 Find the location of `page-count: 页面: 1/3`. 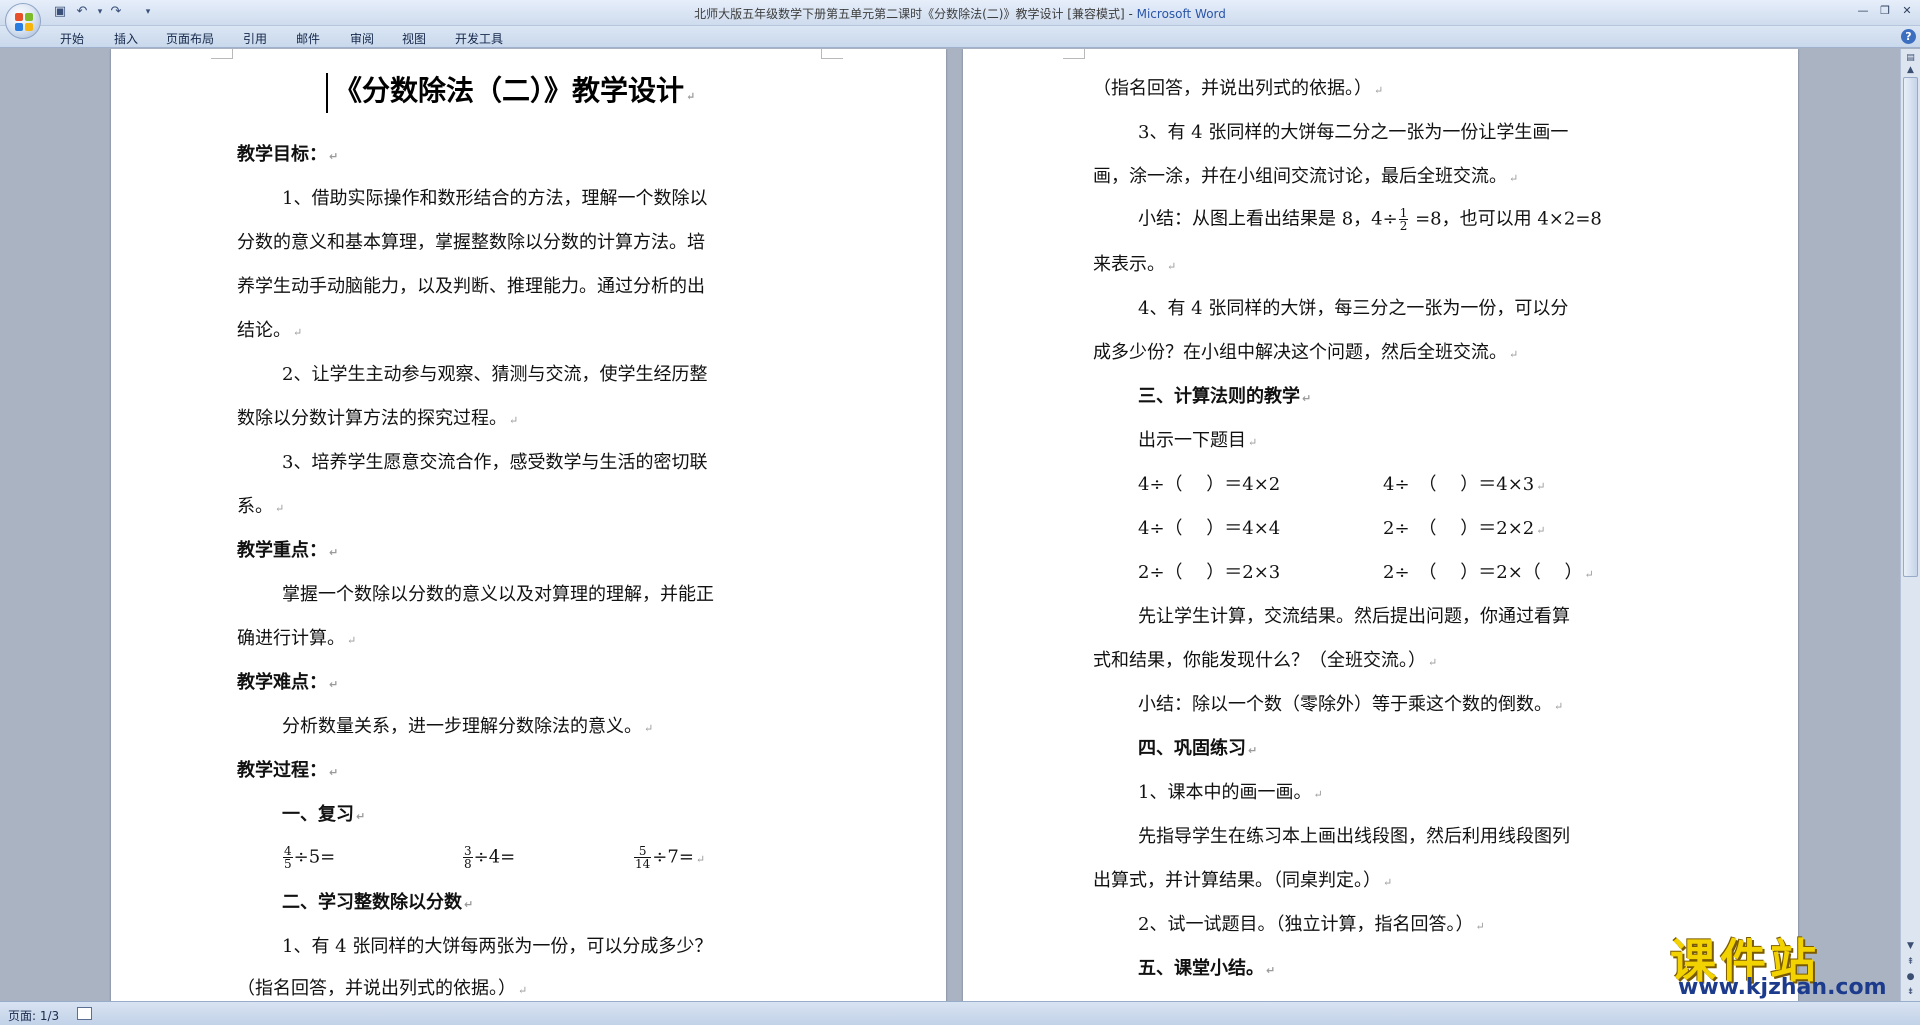

page-count: 页面: 1/3 is located at coordinates (33, 1015).